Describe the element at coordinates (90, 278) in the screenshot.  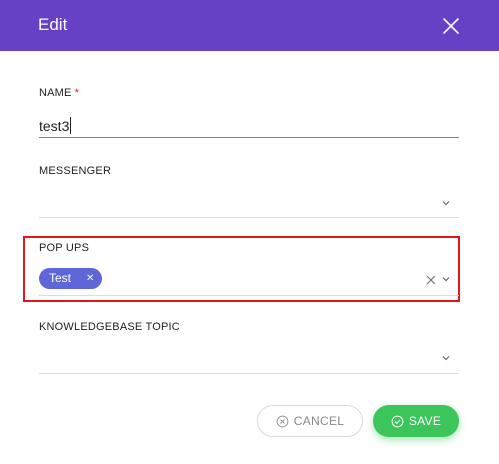
I see `chip-remove-icon: ✕` at that location.